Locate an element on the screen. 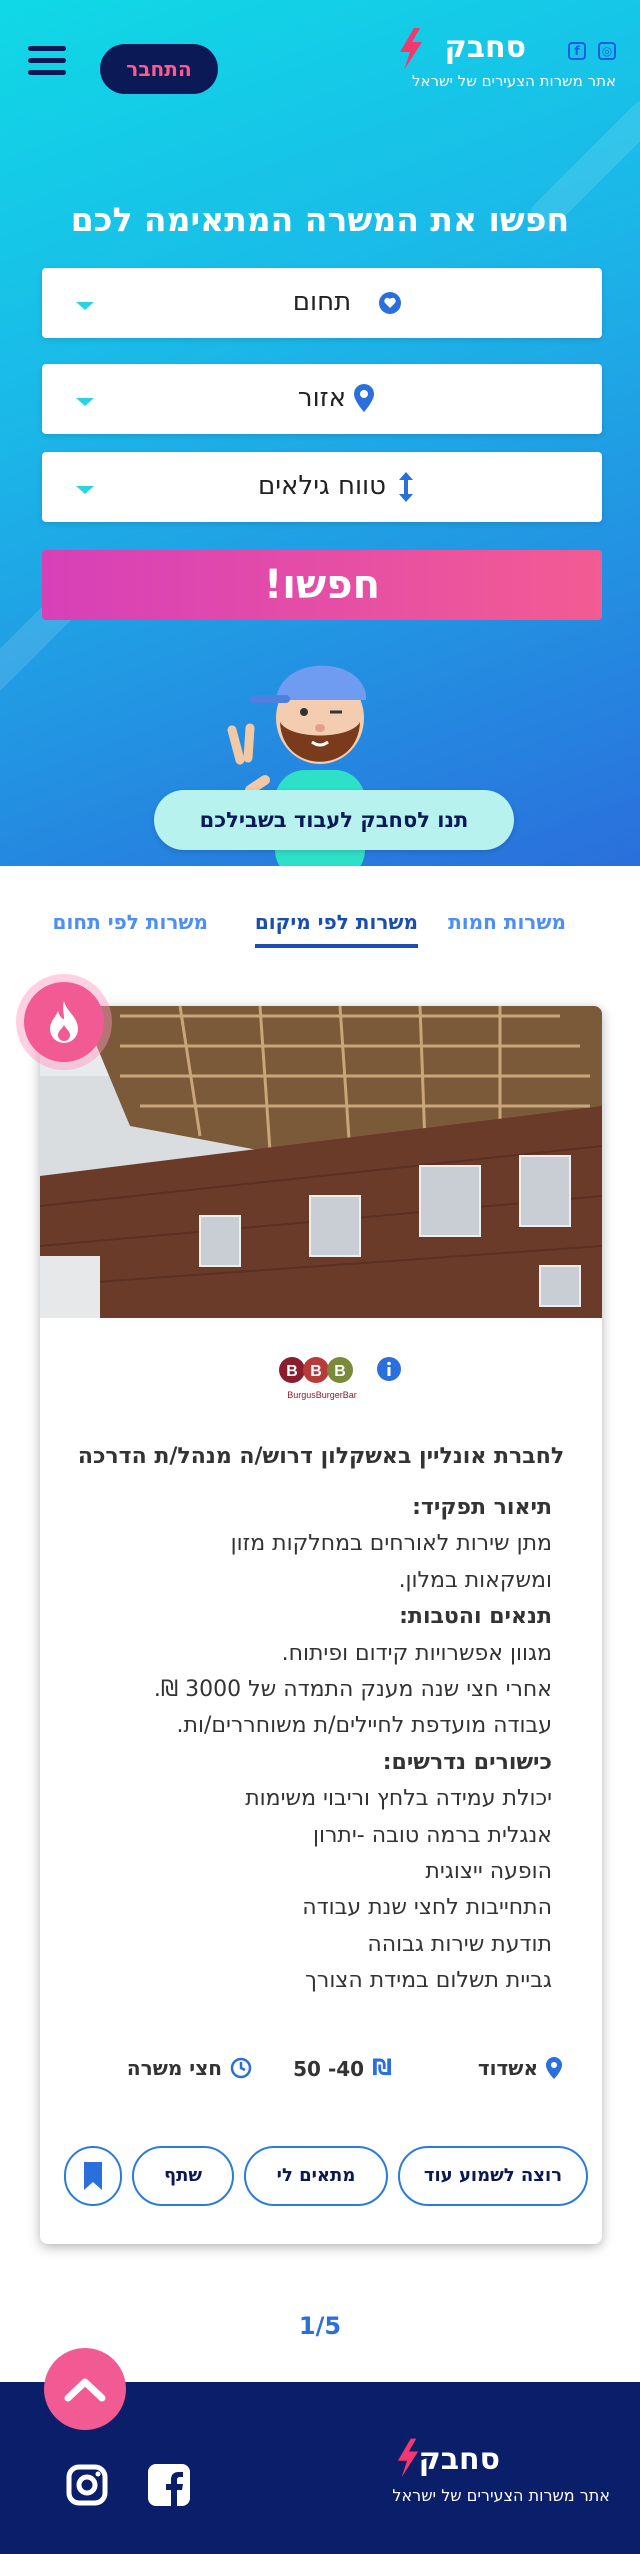 The image size is (640, 2554). job-salary-text: 40- 50 is located at coordinates (329, 2068).